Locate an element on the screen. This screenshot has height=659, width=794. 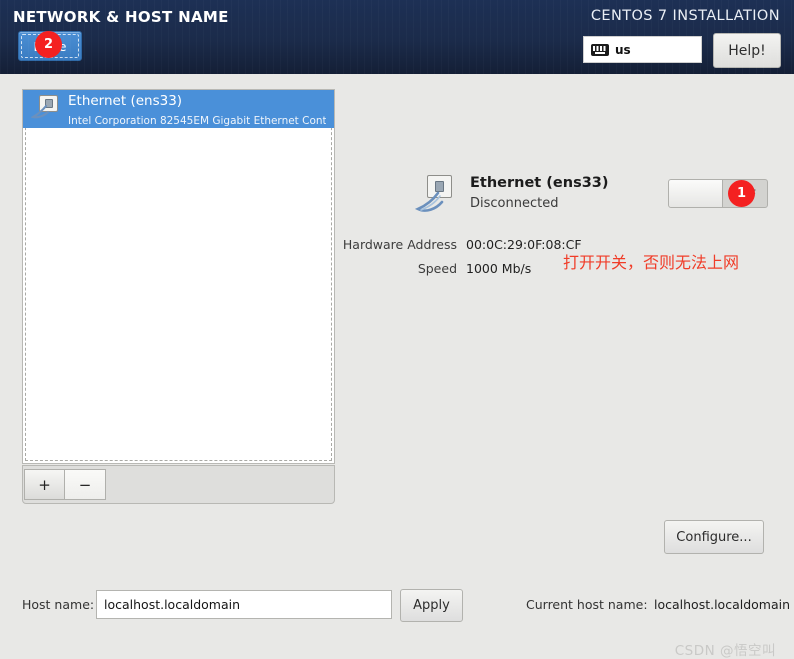
installation-title: CENTOS 7 INSTALLATION is located at coordinates (685, 16).